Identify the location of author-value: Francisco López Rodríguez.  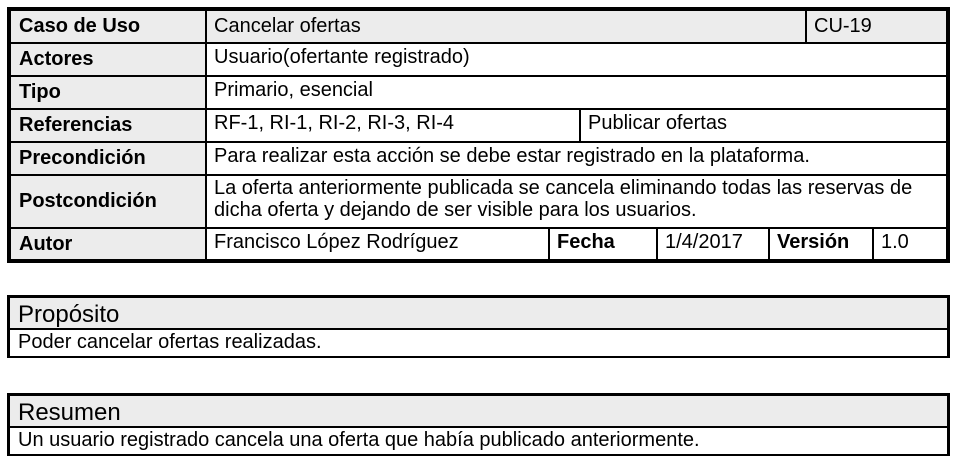
(378, 244).